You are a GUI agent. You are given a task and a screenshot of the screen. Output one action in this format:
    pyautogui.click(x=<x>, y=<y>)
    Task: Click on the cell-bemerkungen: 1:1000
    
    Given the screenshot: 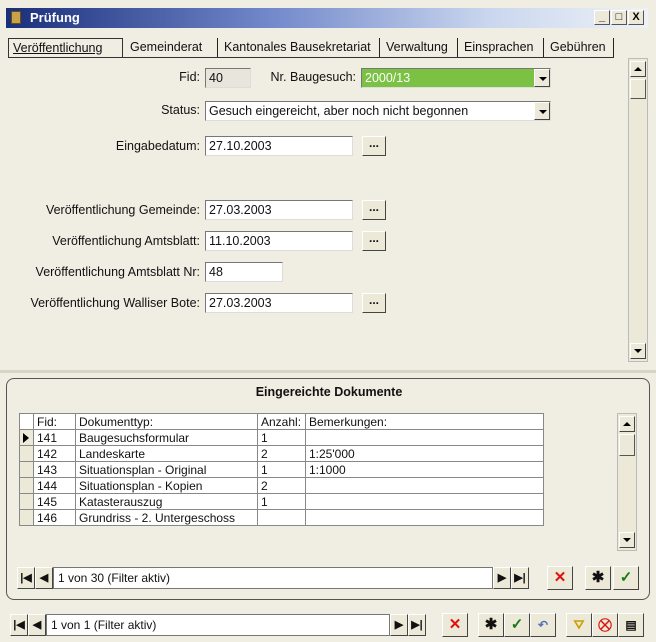 What is the action you would take?
    pyautogui.click(x=424, y=469)
    